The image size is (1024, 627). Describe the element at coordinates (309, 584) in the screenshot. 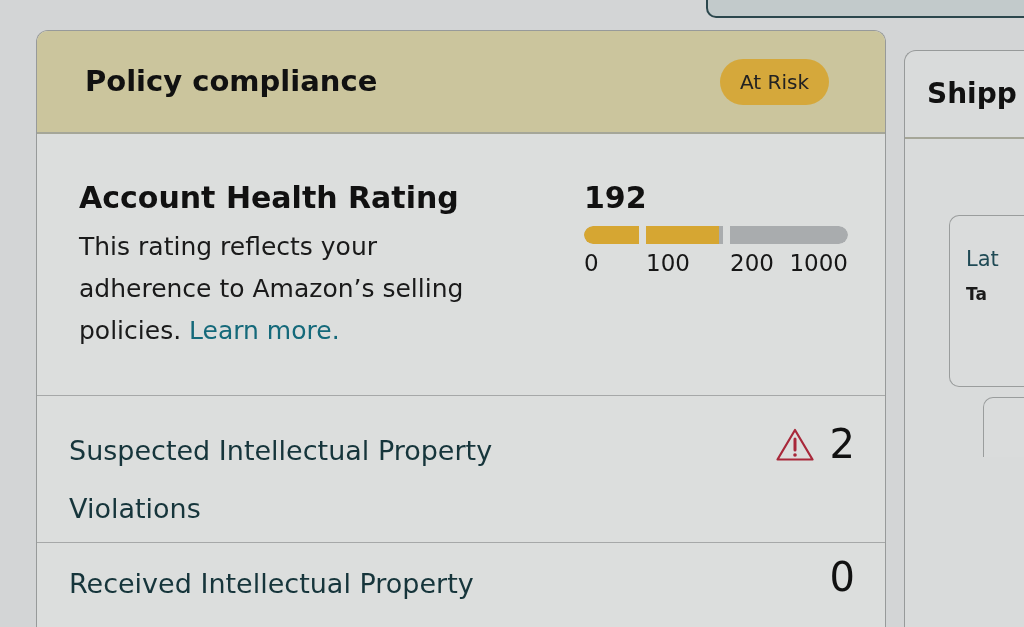

I see `issue-link: Received Intellectual Property` at that location.